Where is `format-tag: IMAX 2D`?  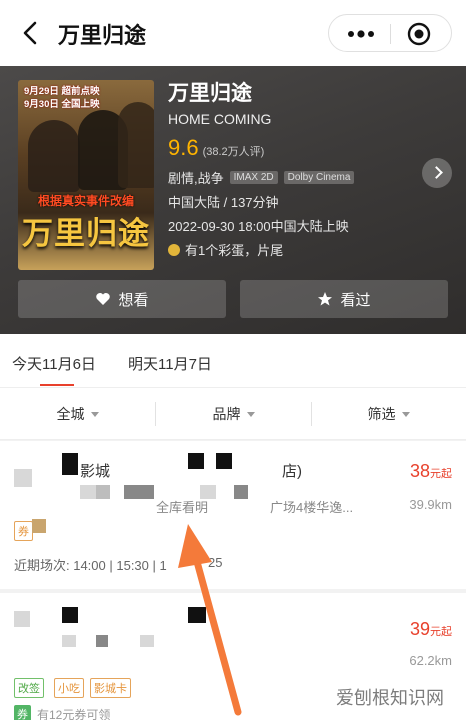 format-tag: IMAX 2D is located at coordinates (253, 177).